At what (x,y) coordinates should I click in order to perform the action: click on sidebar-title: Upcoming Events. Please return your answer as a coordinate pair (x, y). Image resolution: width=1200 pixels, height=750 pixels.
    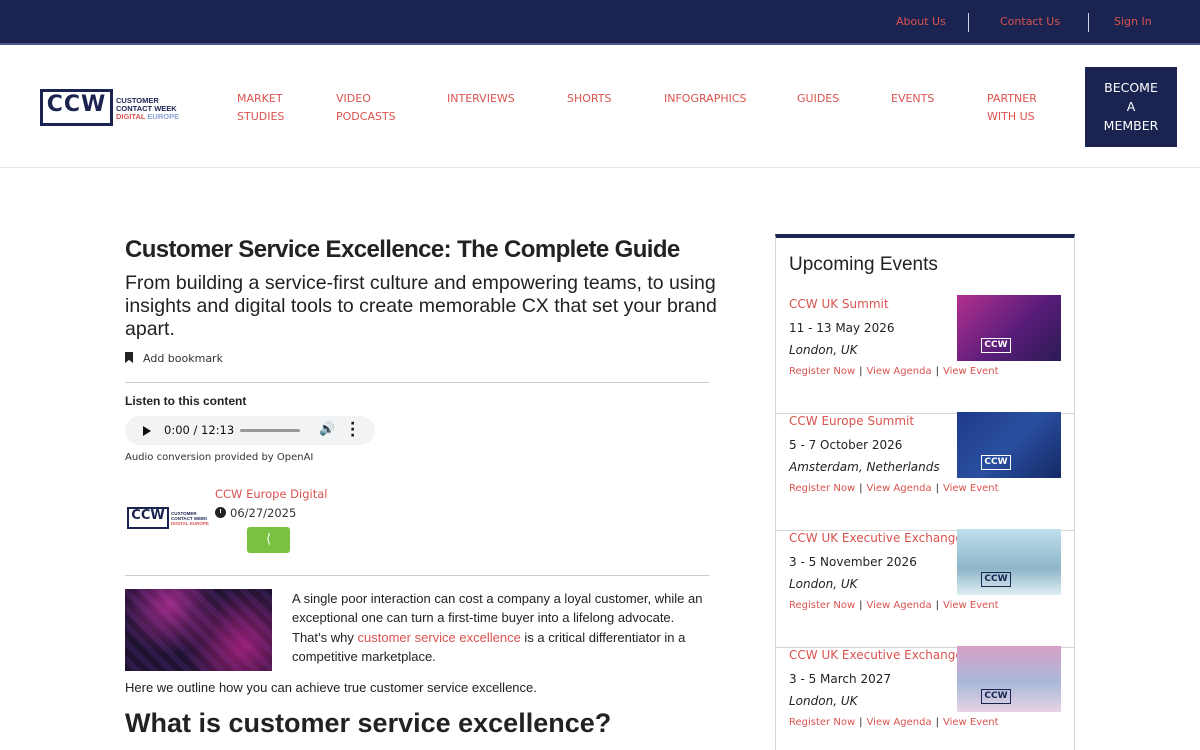
    Looking at the image, I should click on (863, 264).